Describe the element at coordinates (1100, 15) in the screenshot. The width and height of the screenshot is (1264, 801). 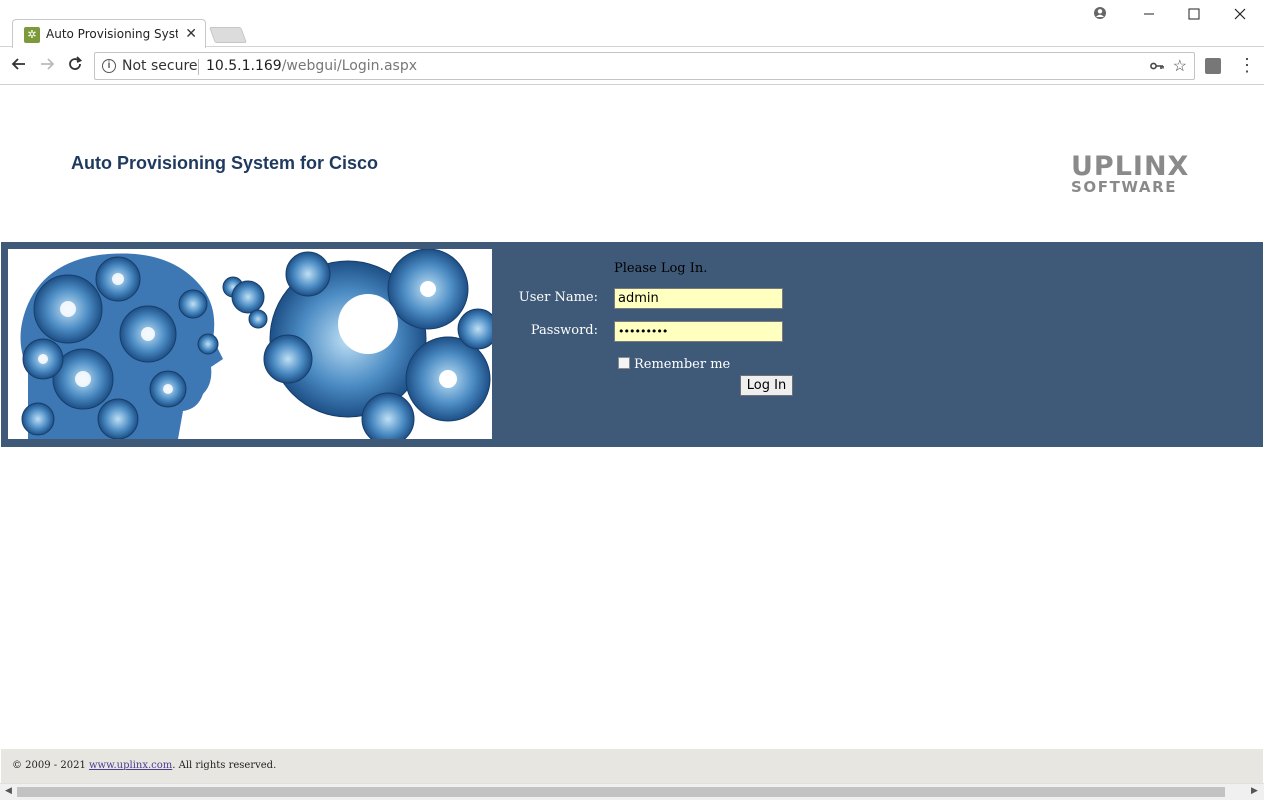
I see `profile-icon` at that location.